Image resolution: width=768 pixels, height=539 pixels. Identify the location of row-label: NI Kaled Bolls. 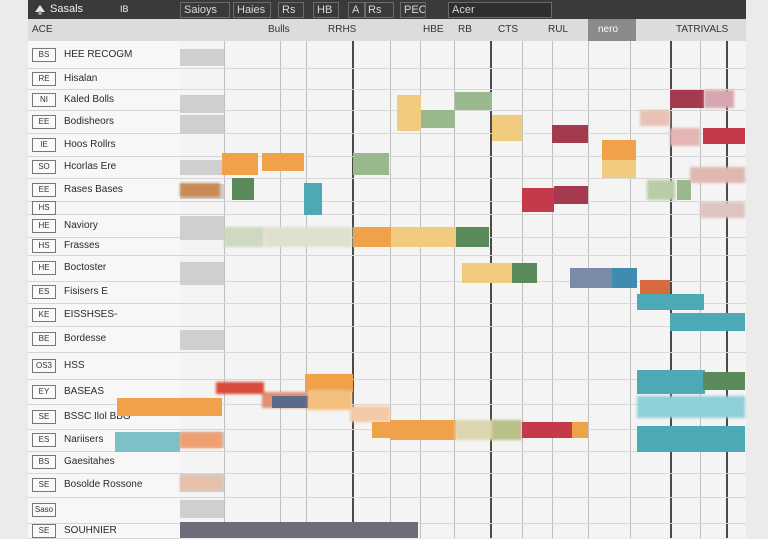
(104, 100).